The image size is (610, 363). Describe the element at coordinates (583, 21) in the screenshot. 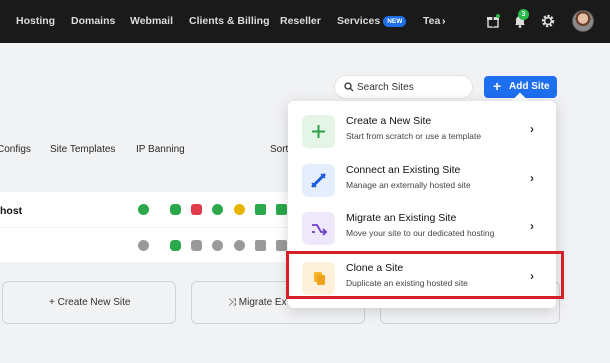

I see `avatar` at that location.